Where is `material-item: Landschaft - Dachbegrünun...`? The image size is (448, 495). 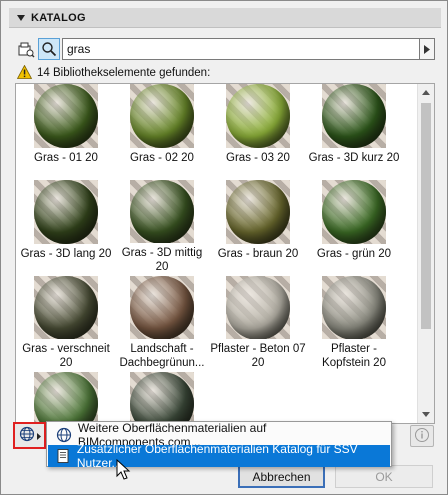 material-item: Landschaft - Dachbegrünun... is located at coordinates (162, 323).